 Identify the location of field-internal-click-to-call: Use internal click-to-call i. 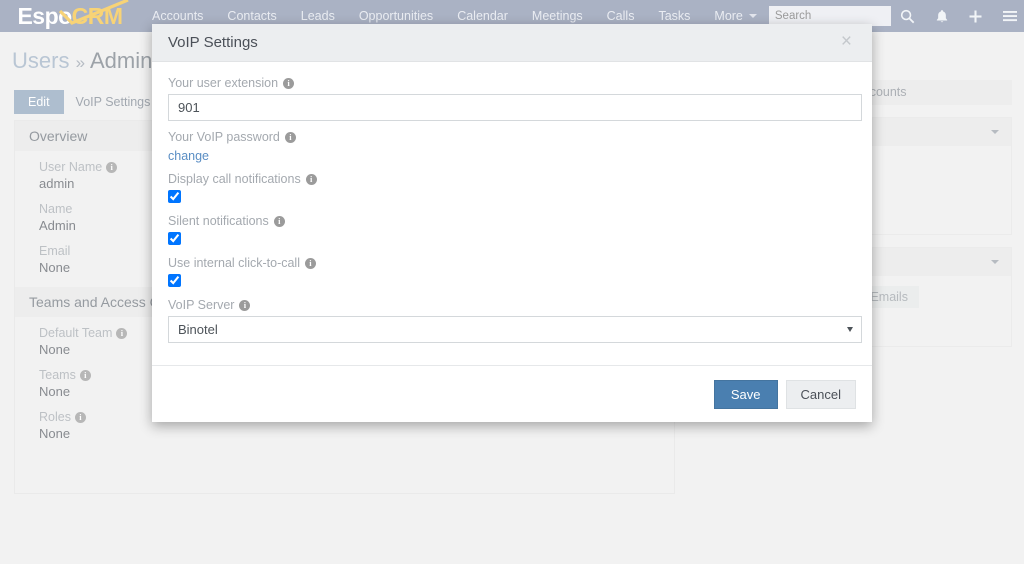
(512, 272).